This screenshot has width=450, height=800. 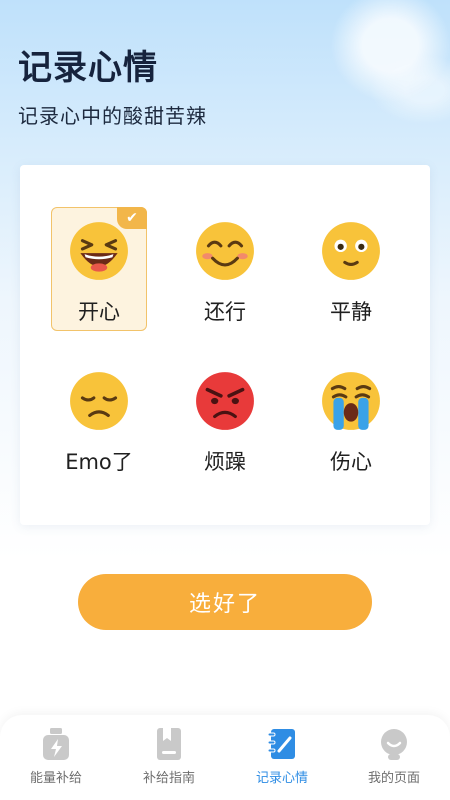 I want to click on profile-avatar-icon, so click(x=394, y=744).